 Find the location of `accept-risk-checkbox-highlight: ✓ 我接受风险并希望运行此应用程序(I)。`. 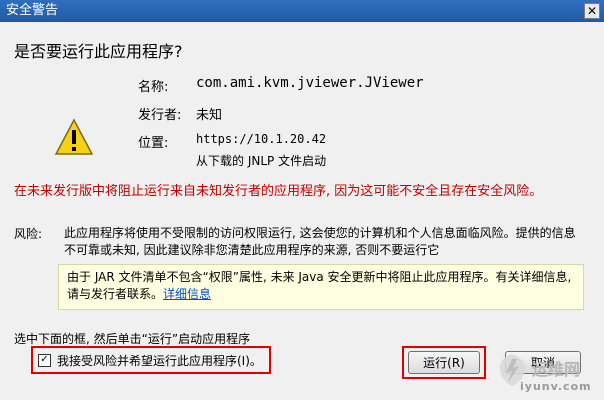

accept-risk-checkbox-highlight: ✓ 我接受风险并希望运行此应用程序(I)。 is located at coordinates (151, 360).